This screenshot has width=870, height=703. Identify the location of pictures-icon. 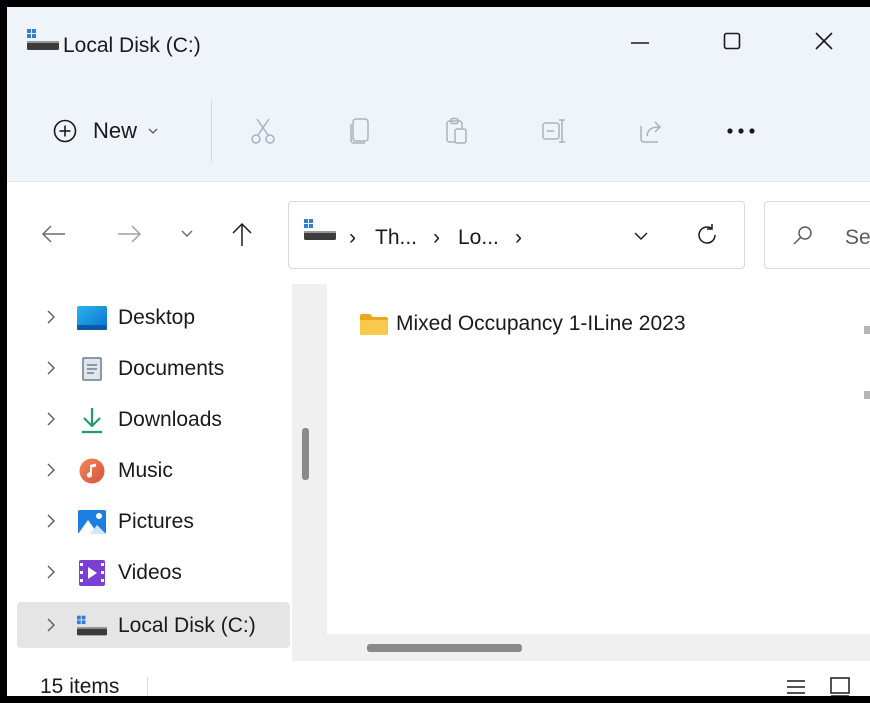
(92, 522).